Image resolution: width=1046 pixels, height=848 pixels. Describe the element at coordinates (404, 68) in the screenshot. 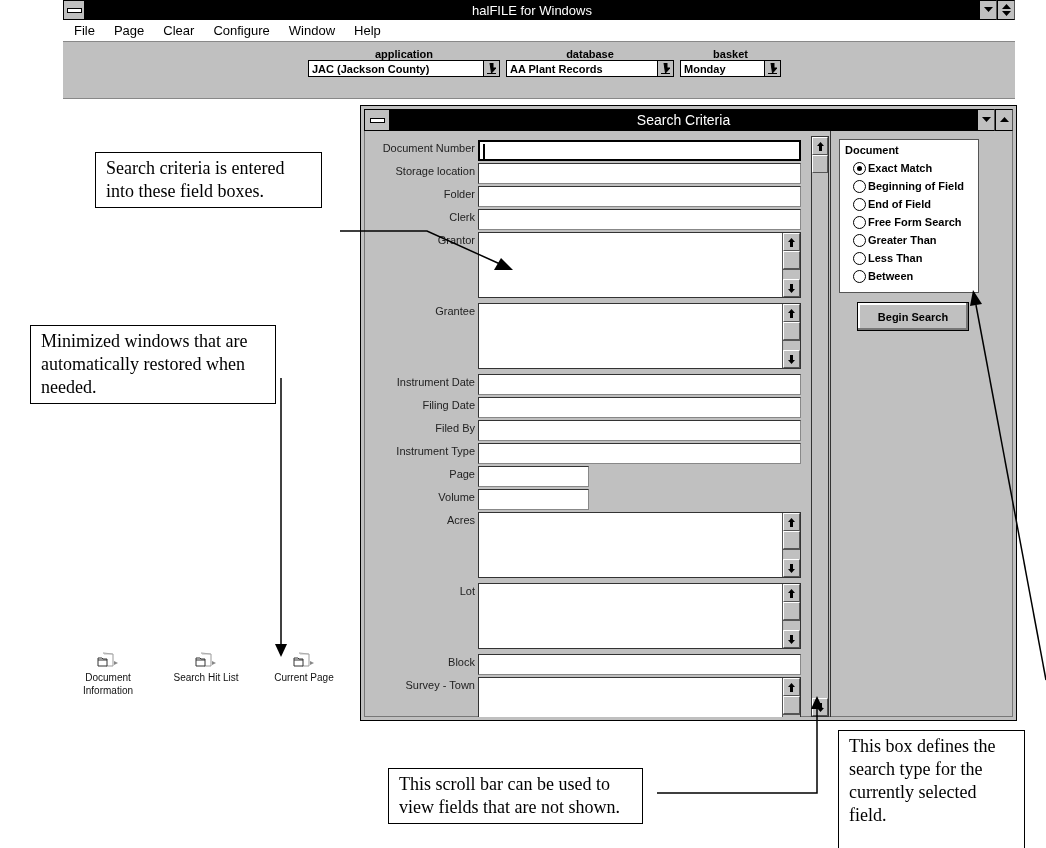

I see `dropdown: JAC (Jackson County)` at that location.